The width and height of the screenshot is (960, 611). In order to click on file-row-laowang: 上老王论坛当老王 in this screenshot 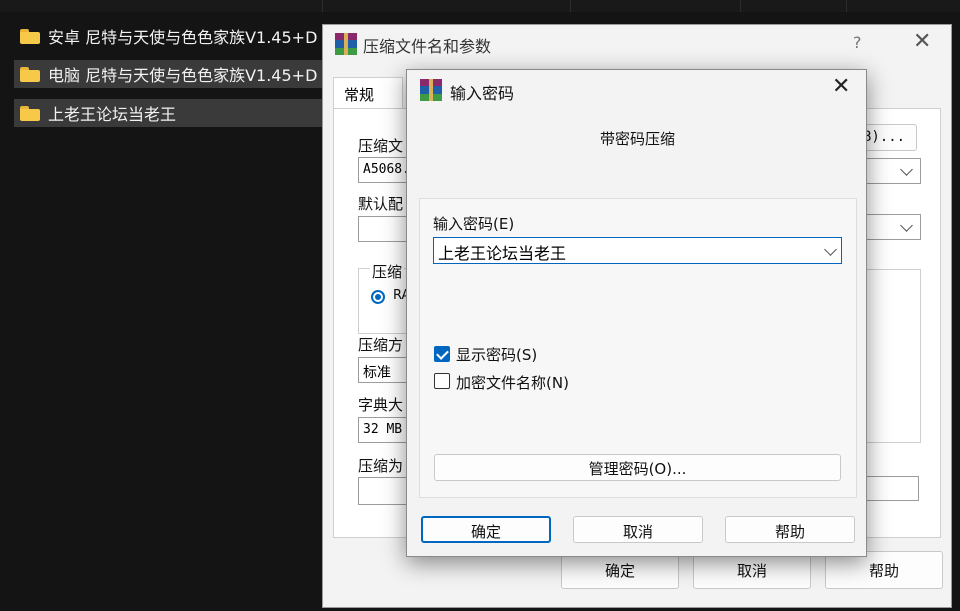, I will do `click(174, 113)`.